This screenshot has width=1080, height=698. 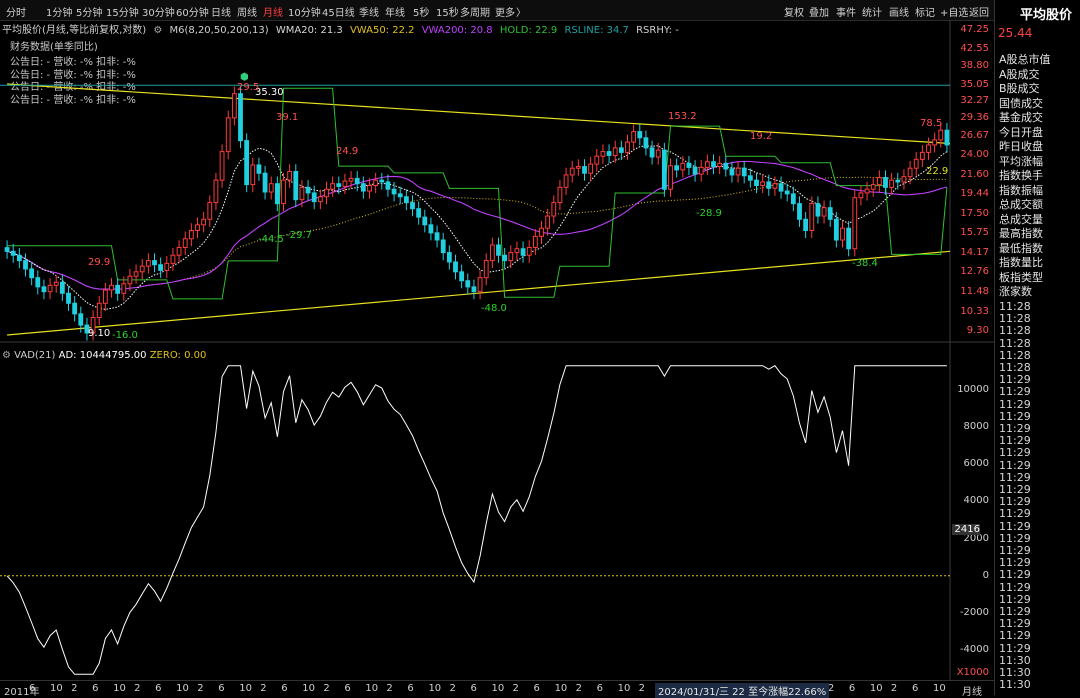 What do you see at coordinates (974, 213) in the screenshot?
I see `price-tick: 17.50` at bounding box center [974, 213].